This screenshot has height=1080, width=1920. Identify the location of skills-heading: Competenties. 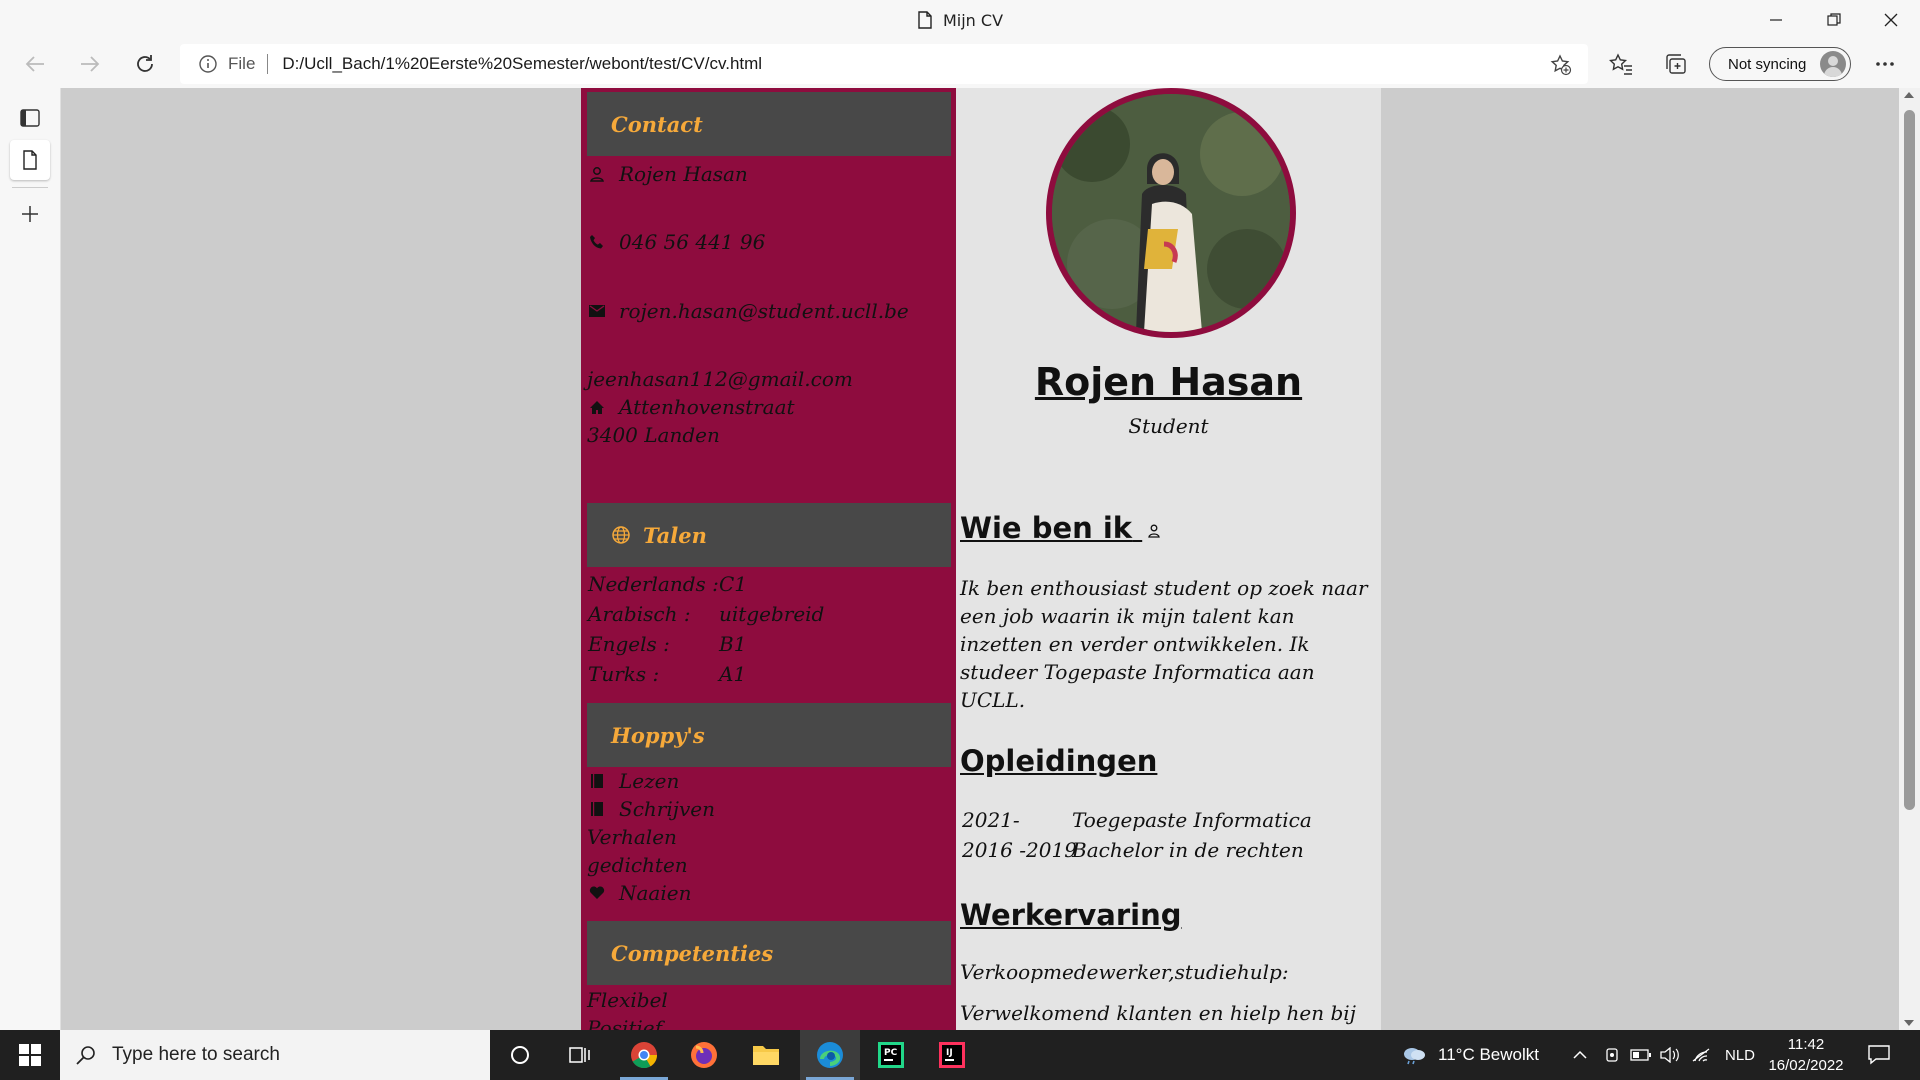
(692, 953).